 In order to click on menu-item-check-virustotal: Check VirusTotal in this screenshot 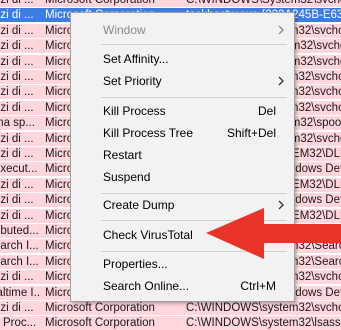, I will do `click(182, 235)`.